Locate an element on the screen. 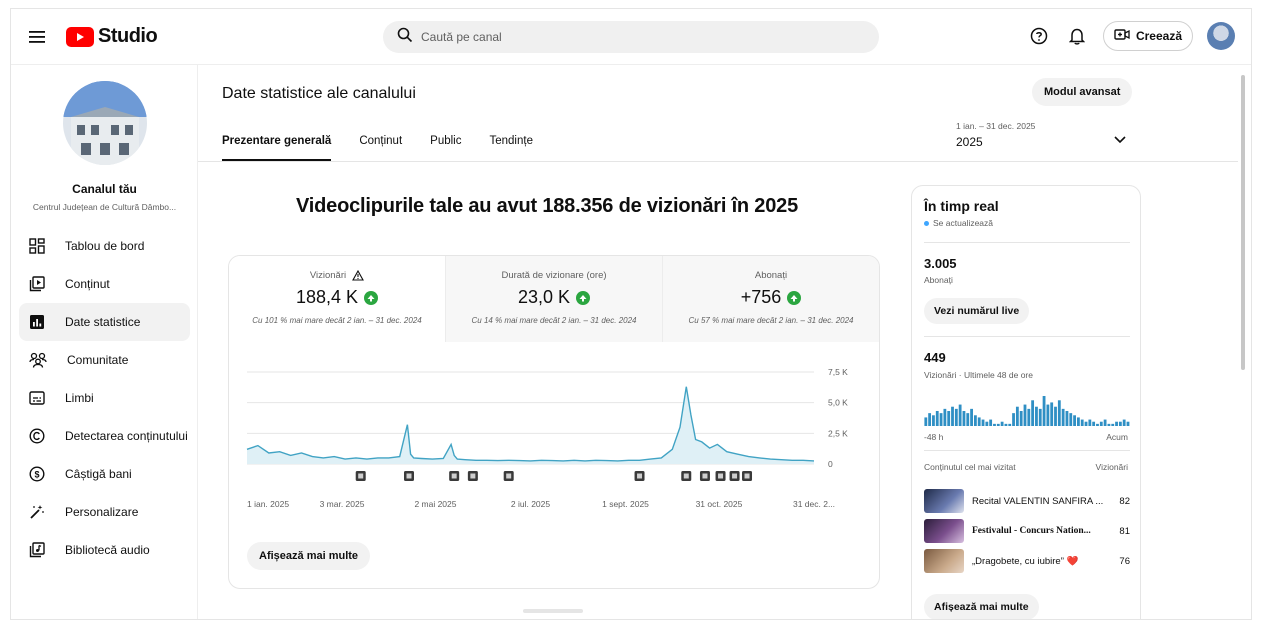 This screenshot has height=620, width=1261. content-icon is located at coordinates (37, 284).